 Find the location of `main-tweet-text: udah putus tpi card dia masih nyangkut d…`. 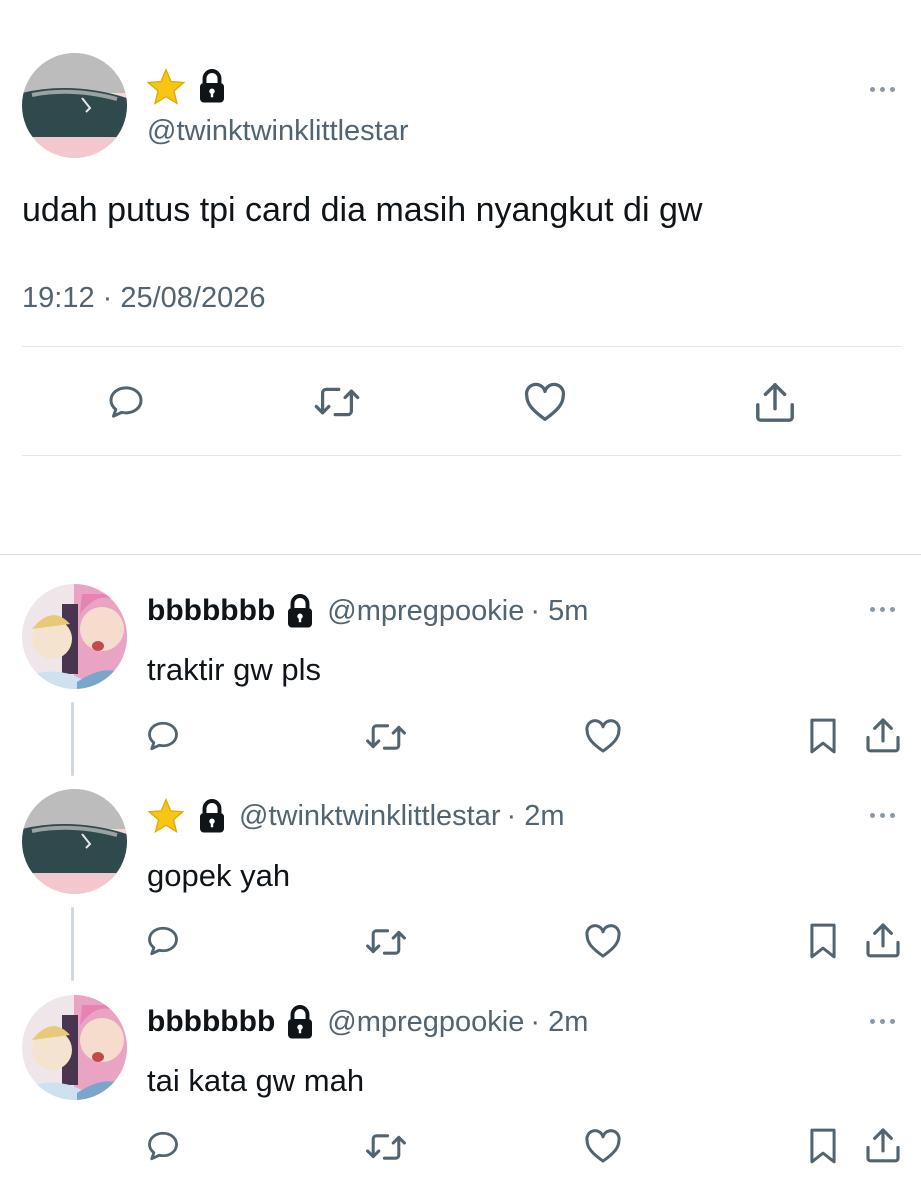

main-tweet-text: udah putus tpi card dia masih nyangkut d… is located at coordinates (362, 210).